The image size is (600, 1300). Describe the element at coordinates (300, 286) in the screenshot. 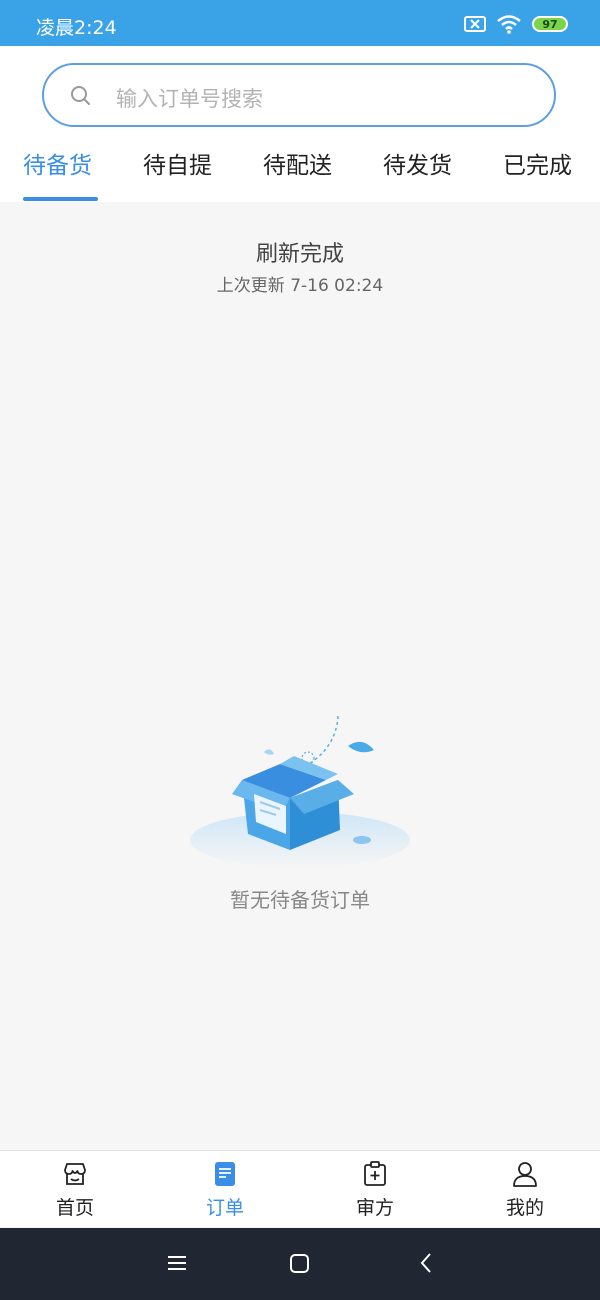

I see `refresh-timestamp: 上次更新 7-16 02:24` at that location.